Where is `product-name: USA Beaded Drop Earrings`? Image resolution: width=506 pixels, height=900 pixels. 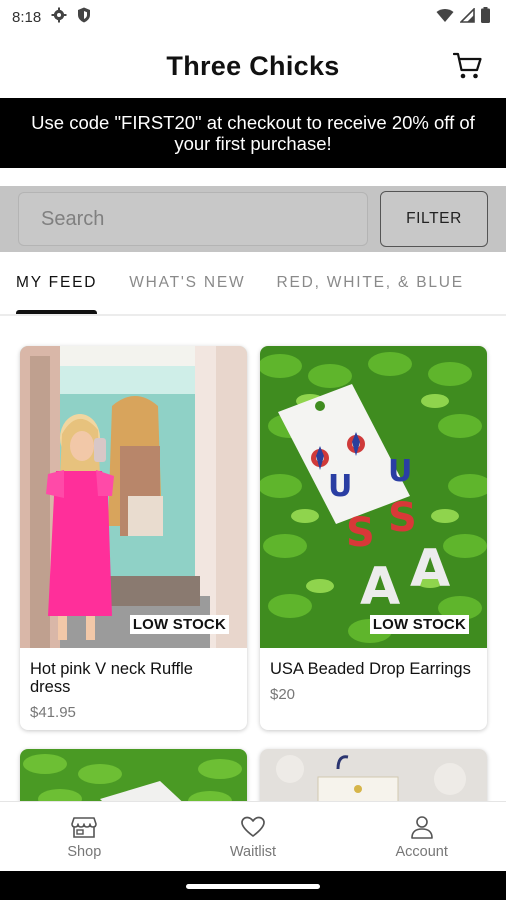 product-name: USA Beaded Drop Earrings is located at coordinates (370, 669).